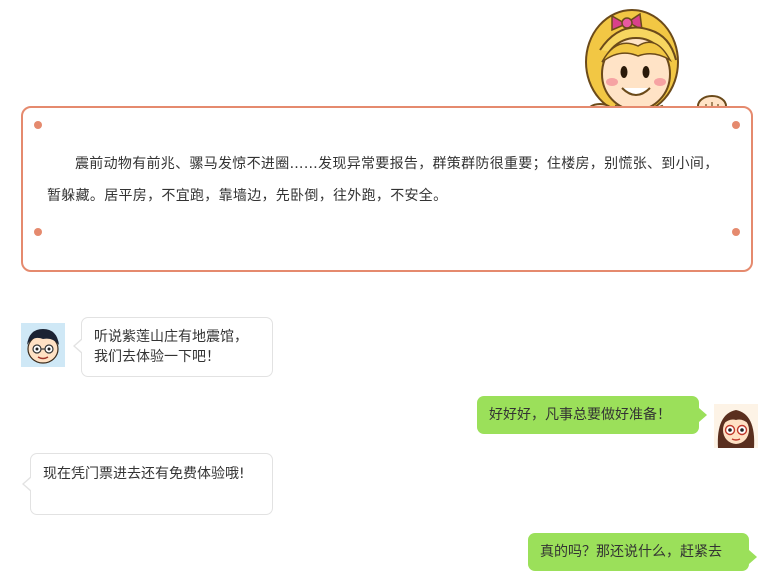 The height and width of the screenshot is (578, 759). I want to click on chat-bubble-left: 听说紫莲山庄有地震馆，我们去体验一下吧！, so click(173, 347).